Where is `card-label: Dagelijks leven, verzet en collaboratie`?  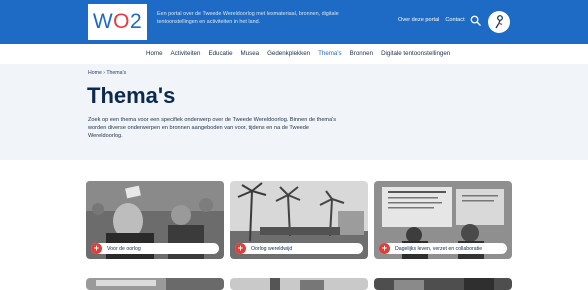
card-label: Dagelijks leven, verzet en collaboratie is located at coordinates (439, 248).